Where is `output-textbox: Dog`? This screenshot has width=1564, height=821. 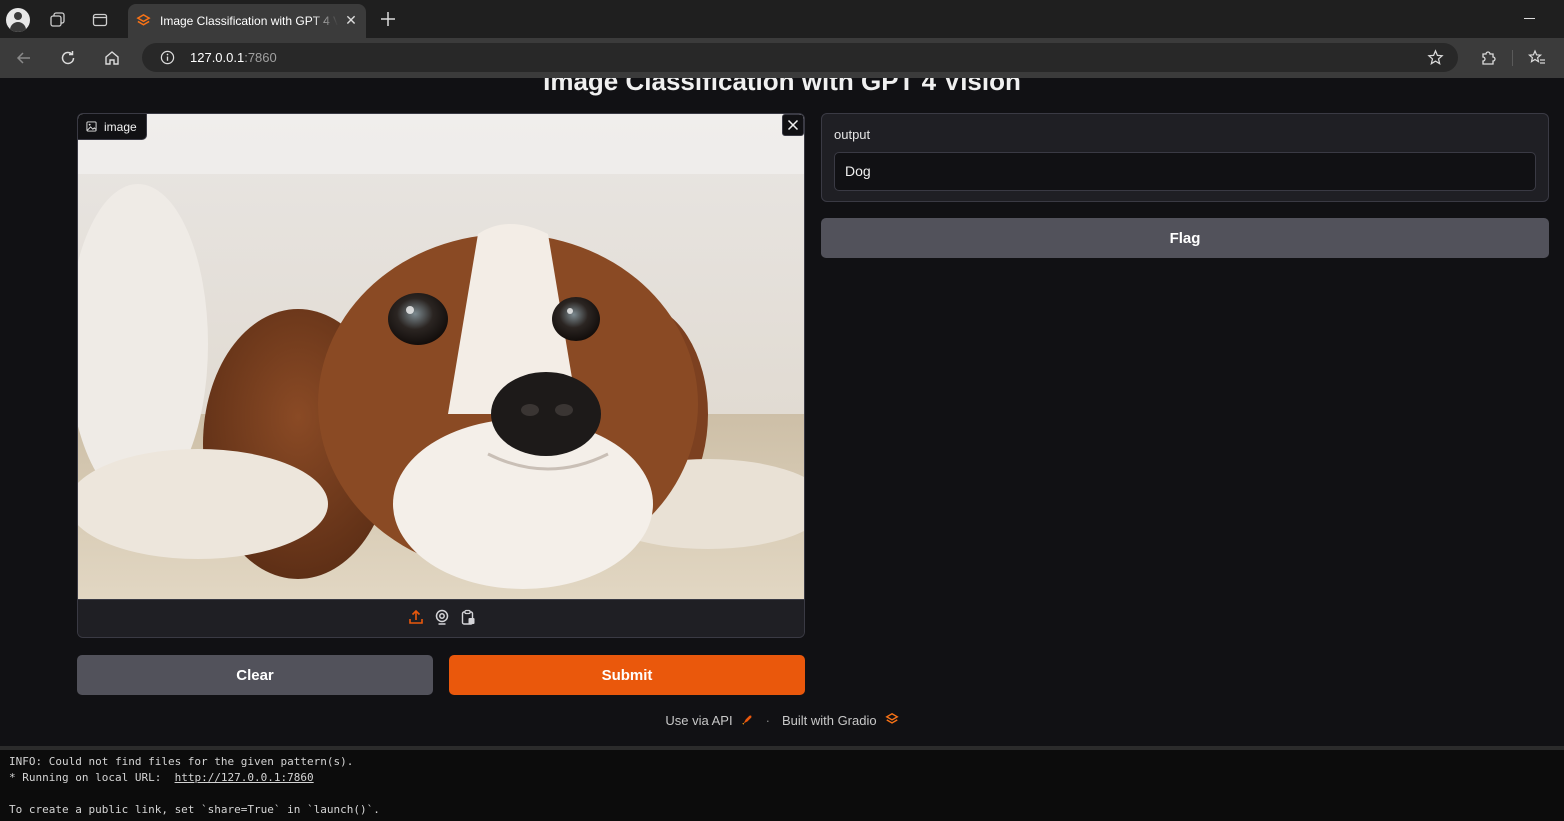 output-textbox: Dog is located at coordinates (1185, 171).